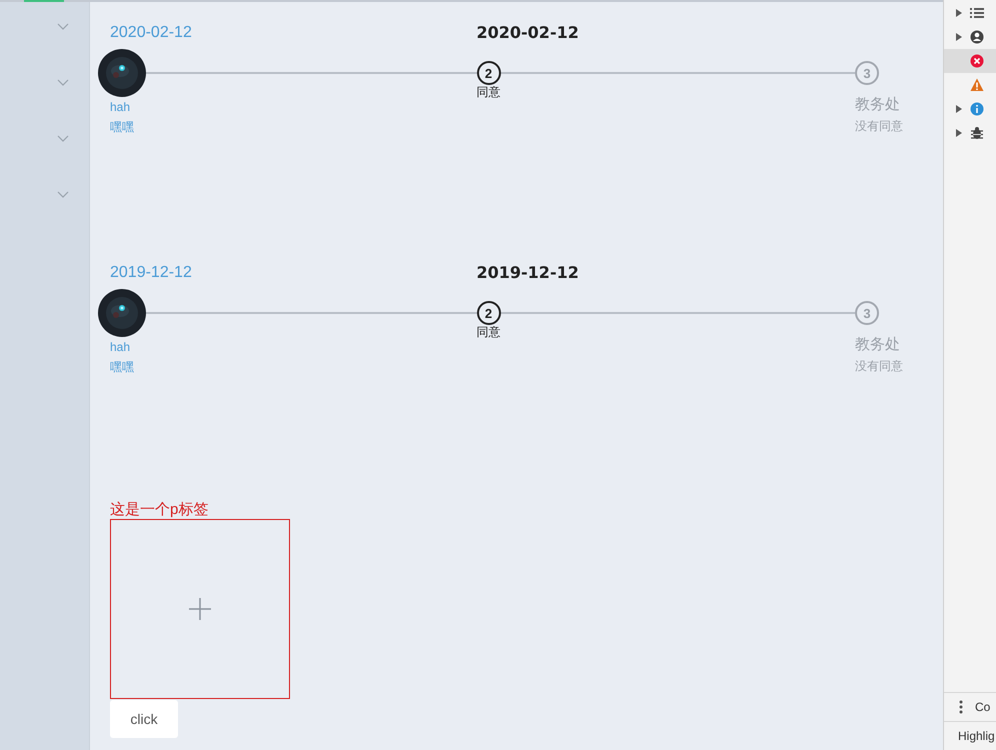 Image resolution: width=996 pixels, height=750 pixels. I want to click on warning-icon, so click(977, 85).